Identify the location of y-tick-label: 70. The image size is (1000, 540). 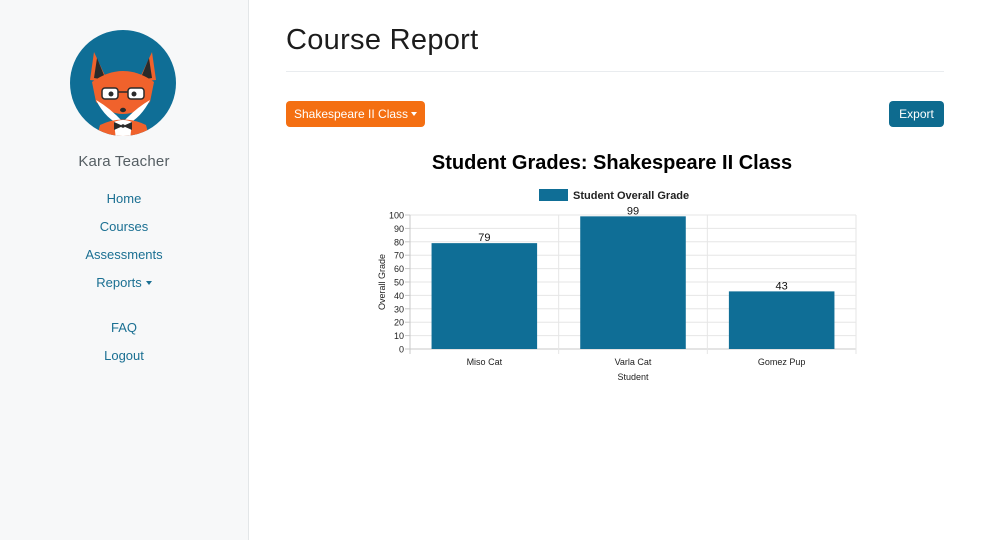
(399, 256).